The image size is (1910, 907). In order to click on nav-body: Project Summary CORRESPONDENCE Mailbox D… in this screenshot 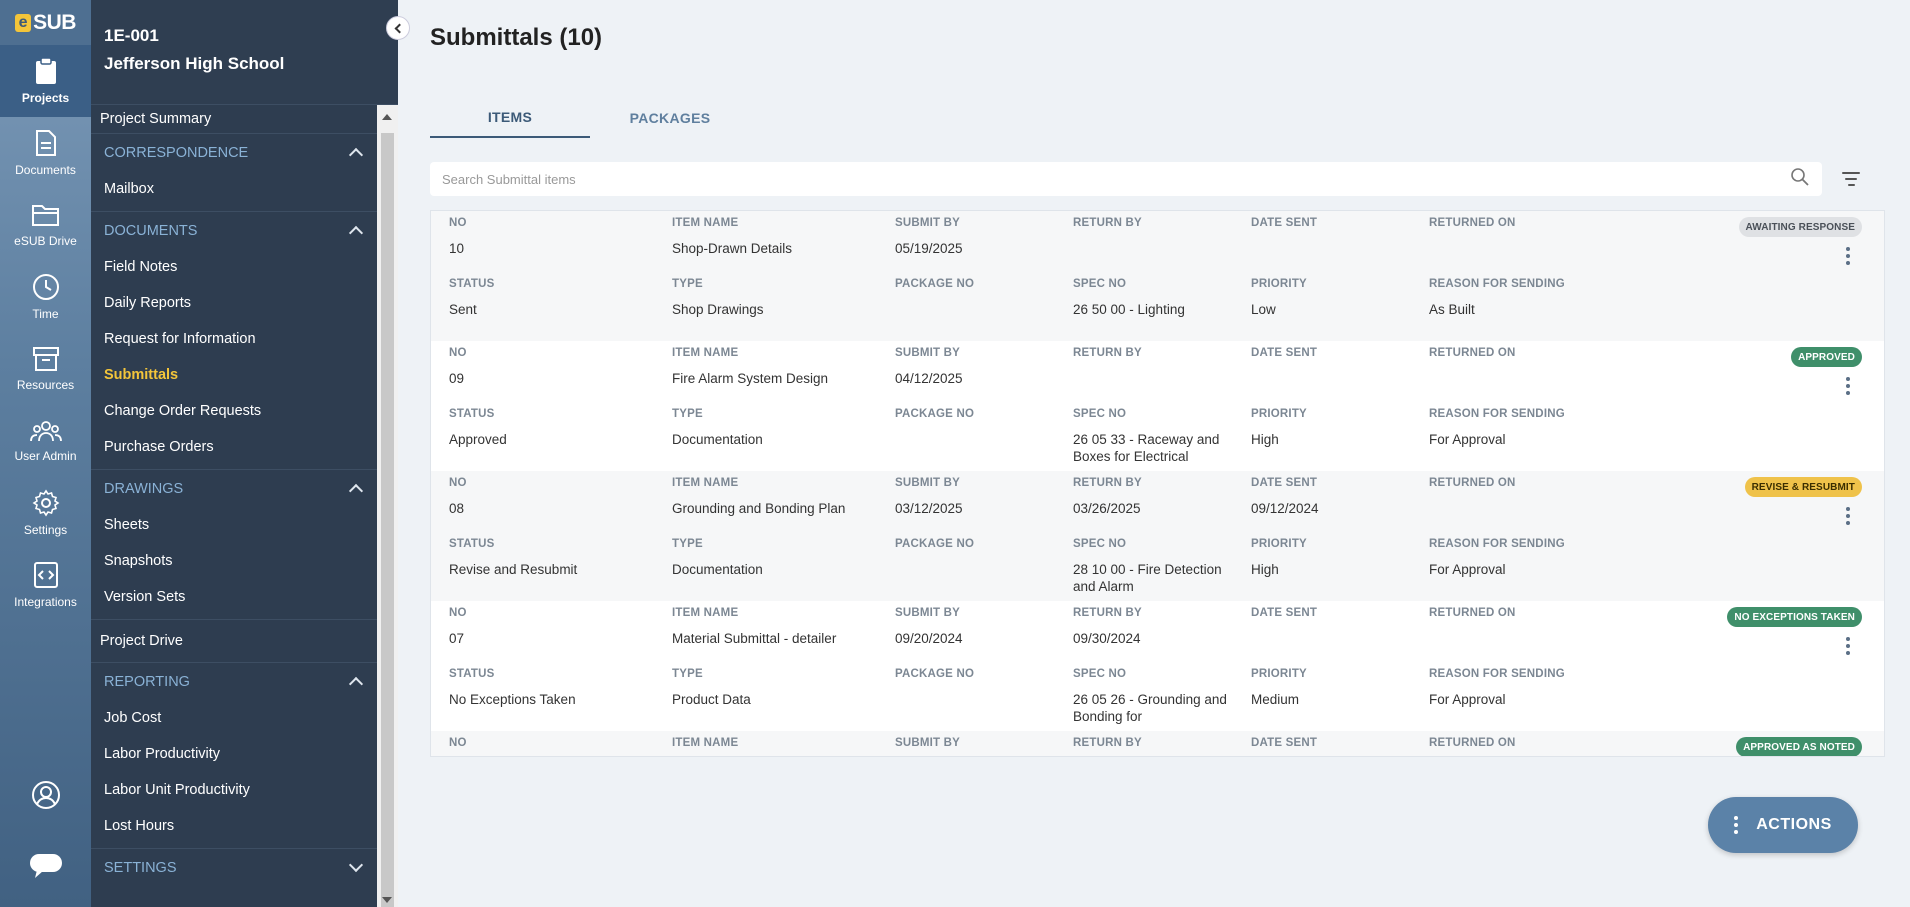, I will do `click(234, 506)`.